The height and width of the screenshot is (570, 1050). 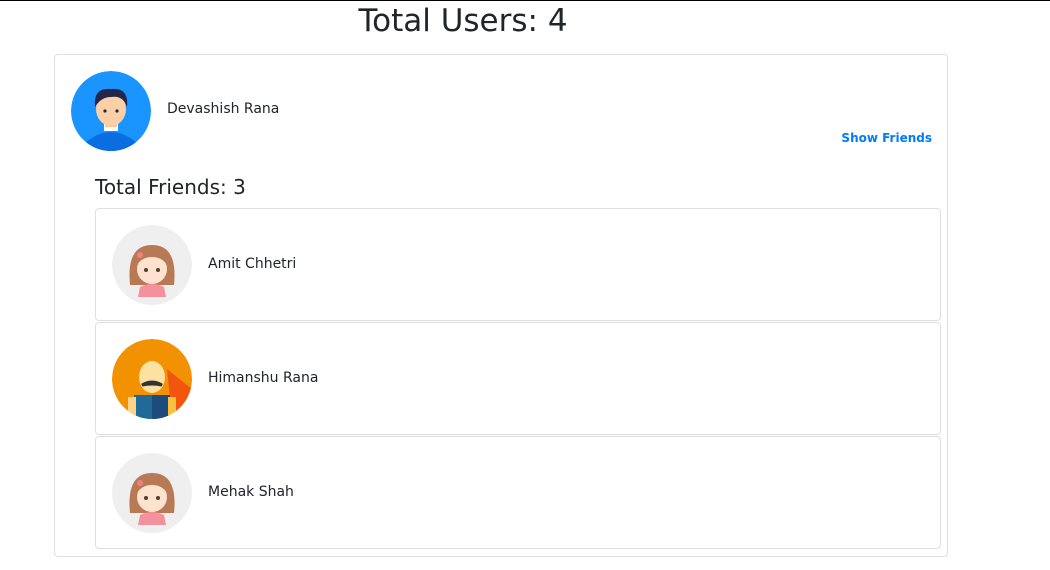 What do you see at coordinates (886, 138) in the screenshot?
I see `show-friends-link: Show Friends` at bounding box center [886, 138].